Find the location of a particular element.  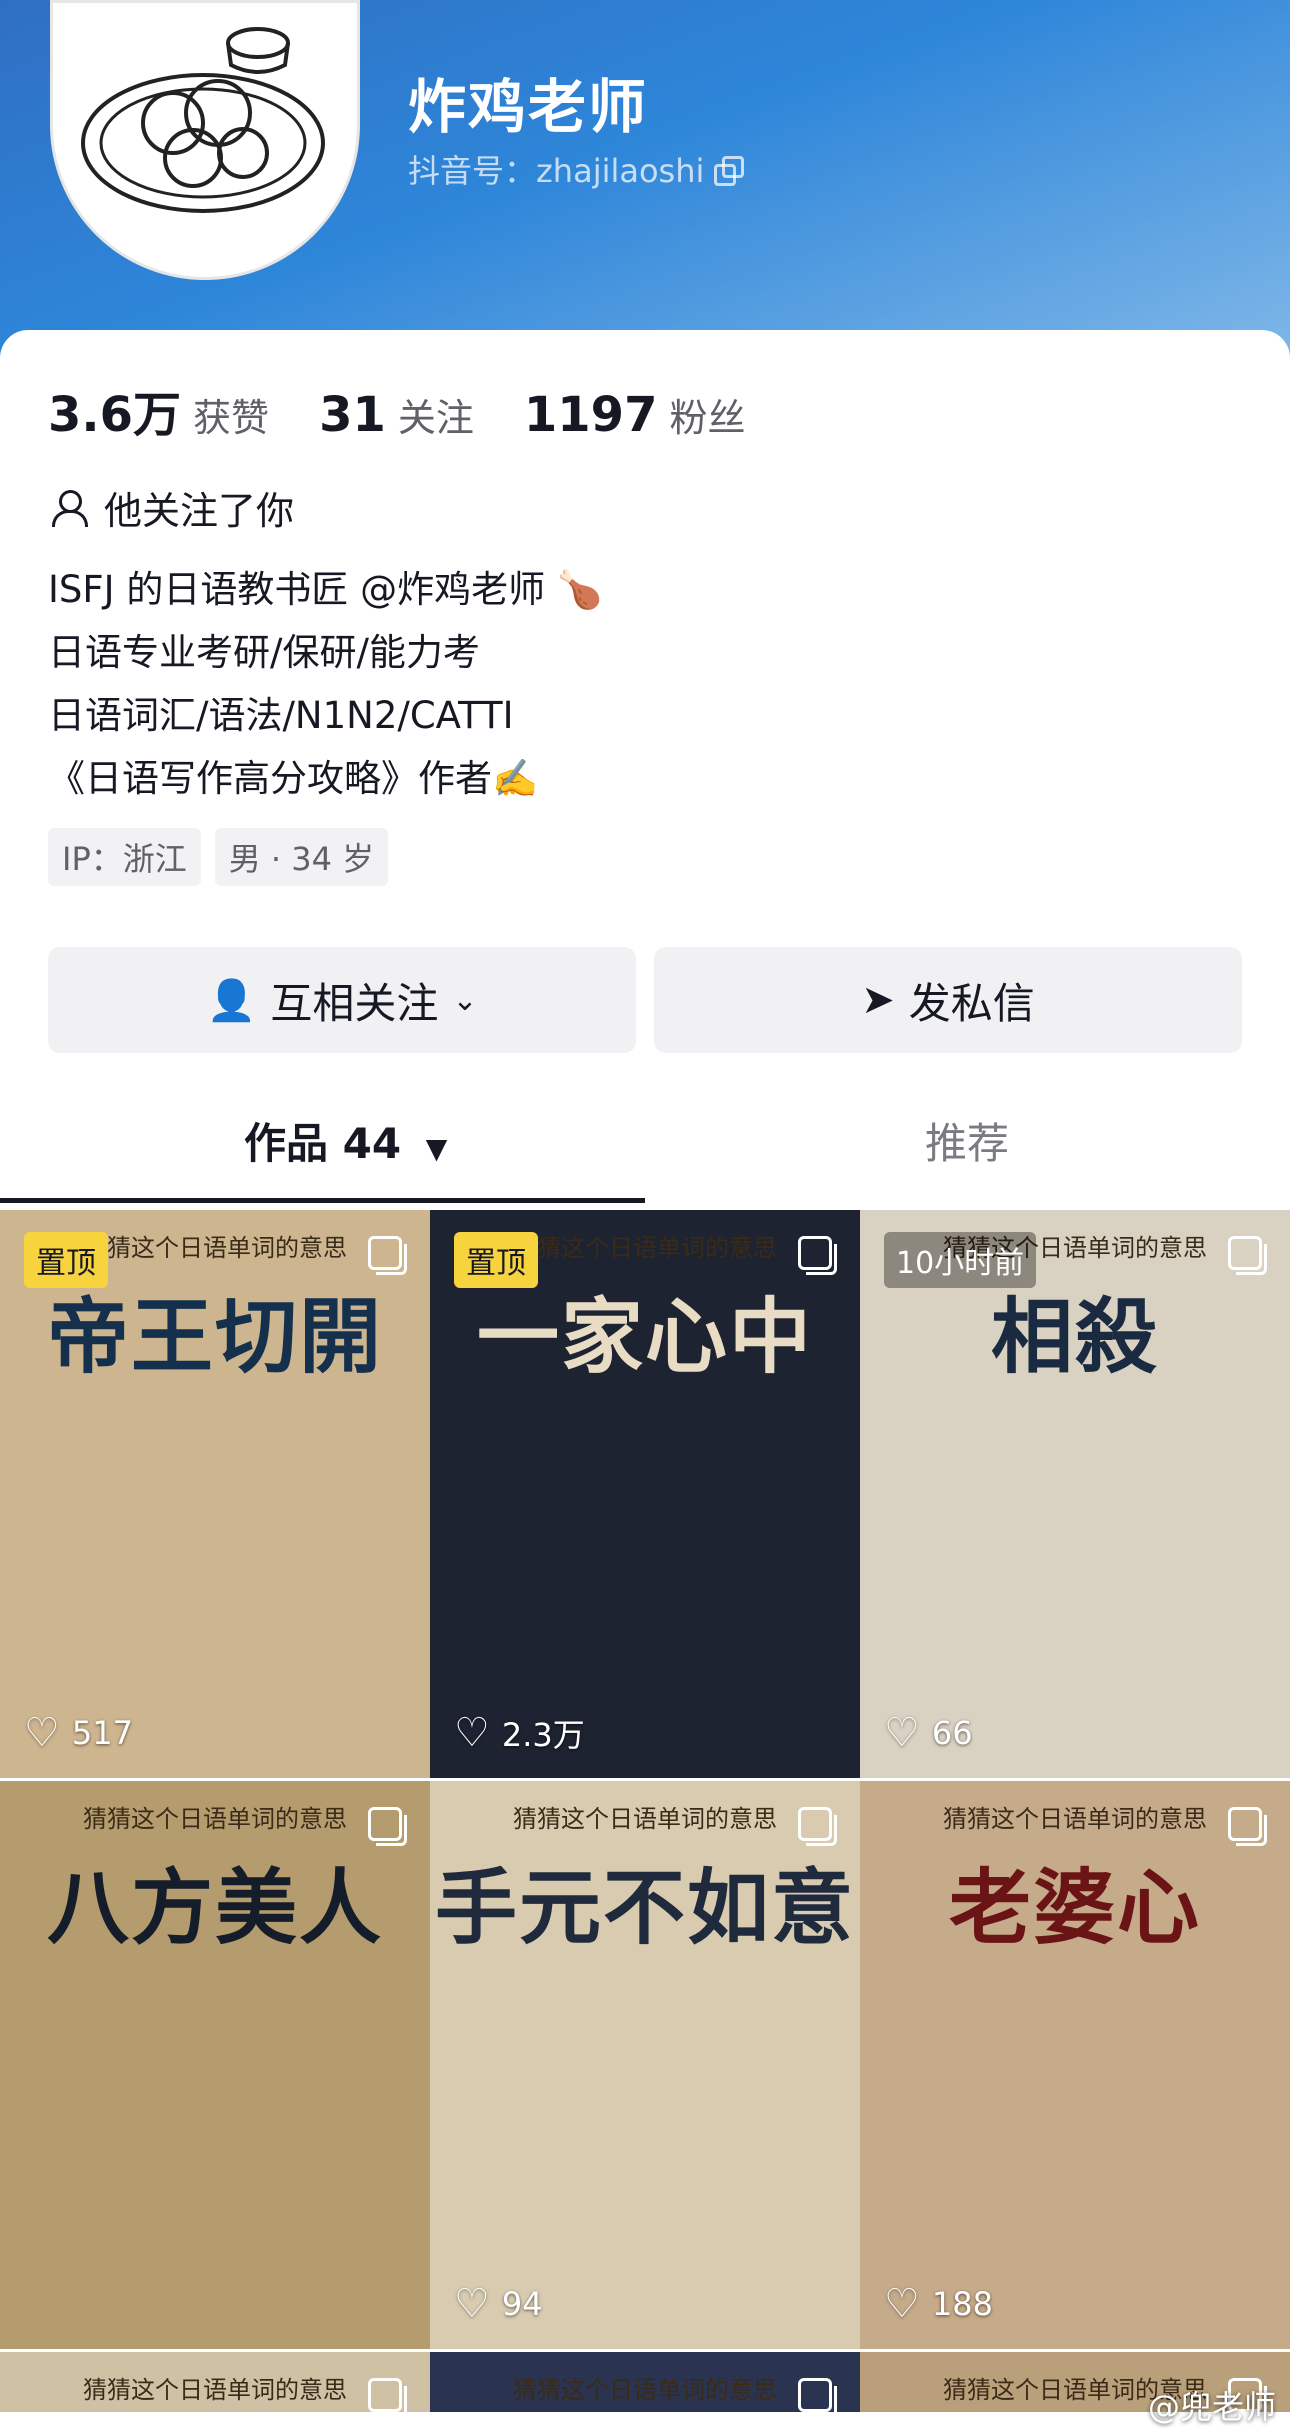

video-thumbnail: 猜猜这个日语单词的意思手元不如意 ♡ 94 is located at coordinates (645, 2065).